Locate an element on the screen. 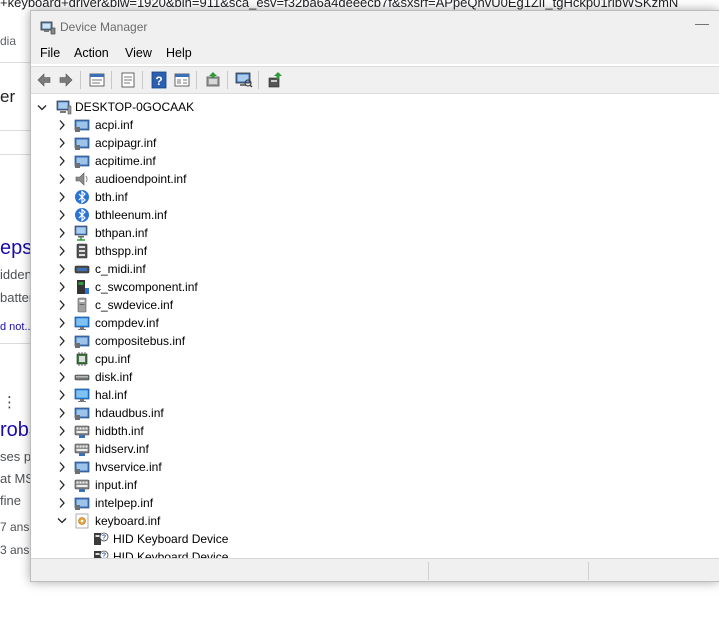 The image size is (719, 617). tree-item: hidserv.inf is located at coordinates (375, 449).